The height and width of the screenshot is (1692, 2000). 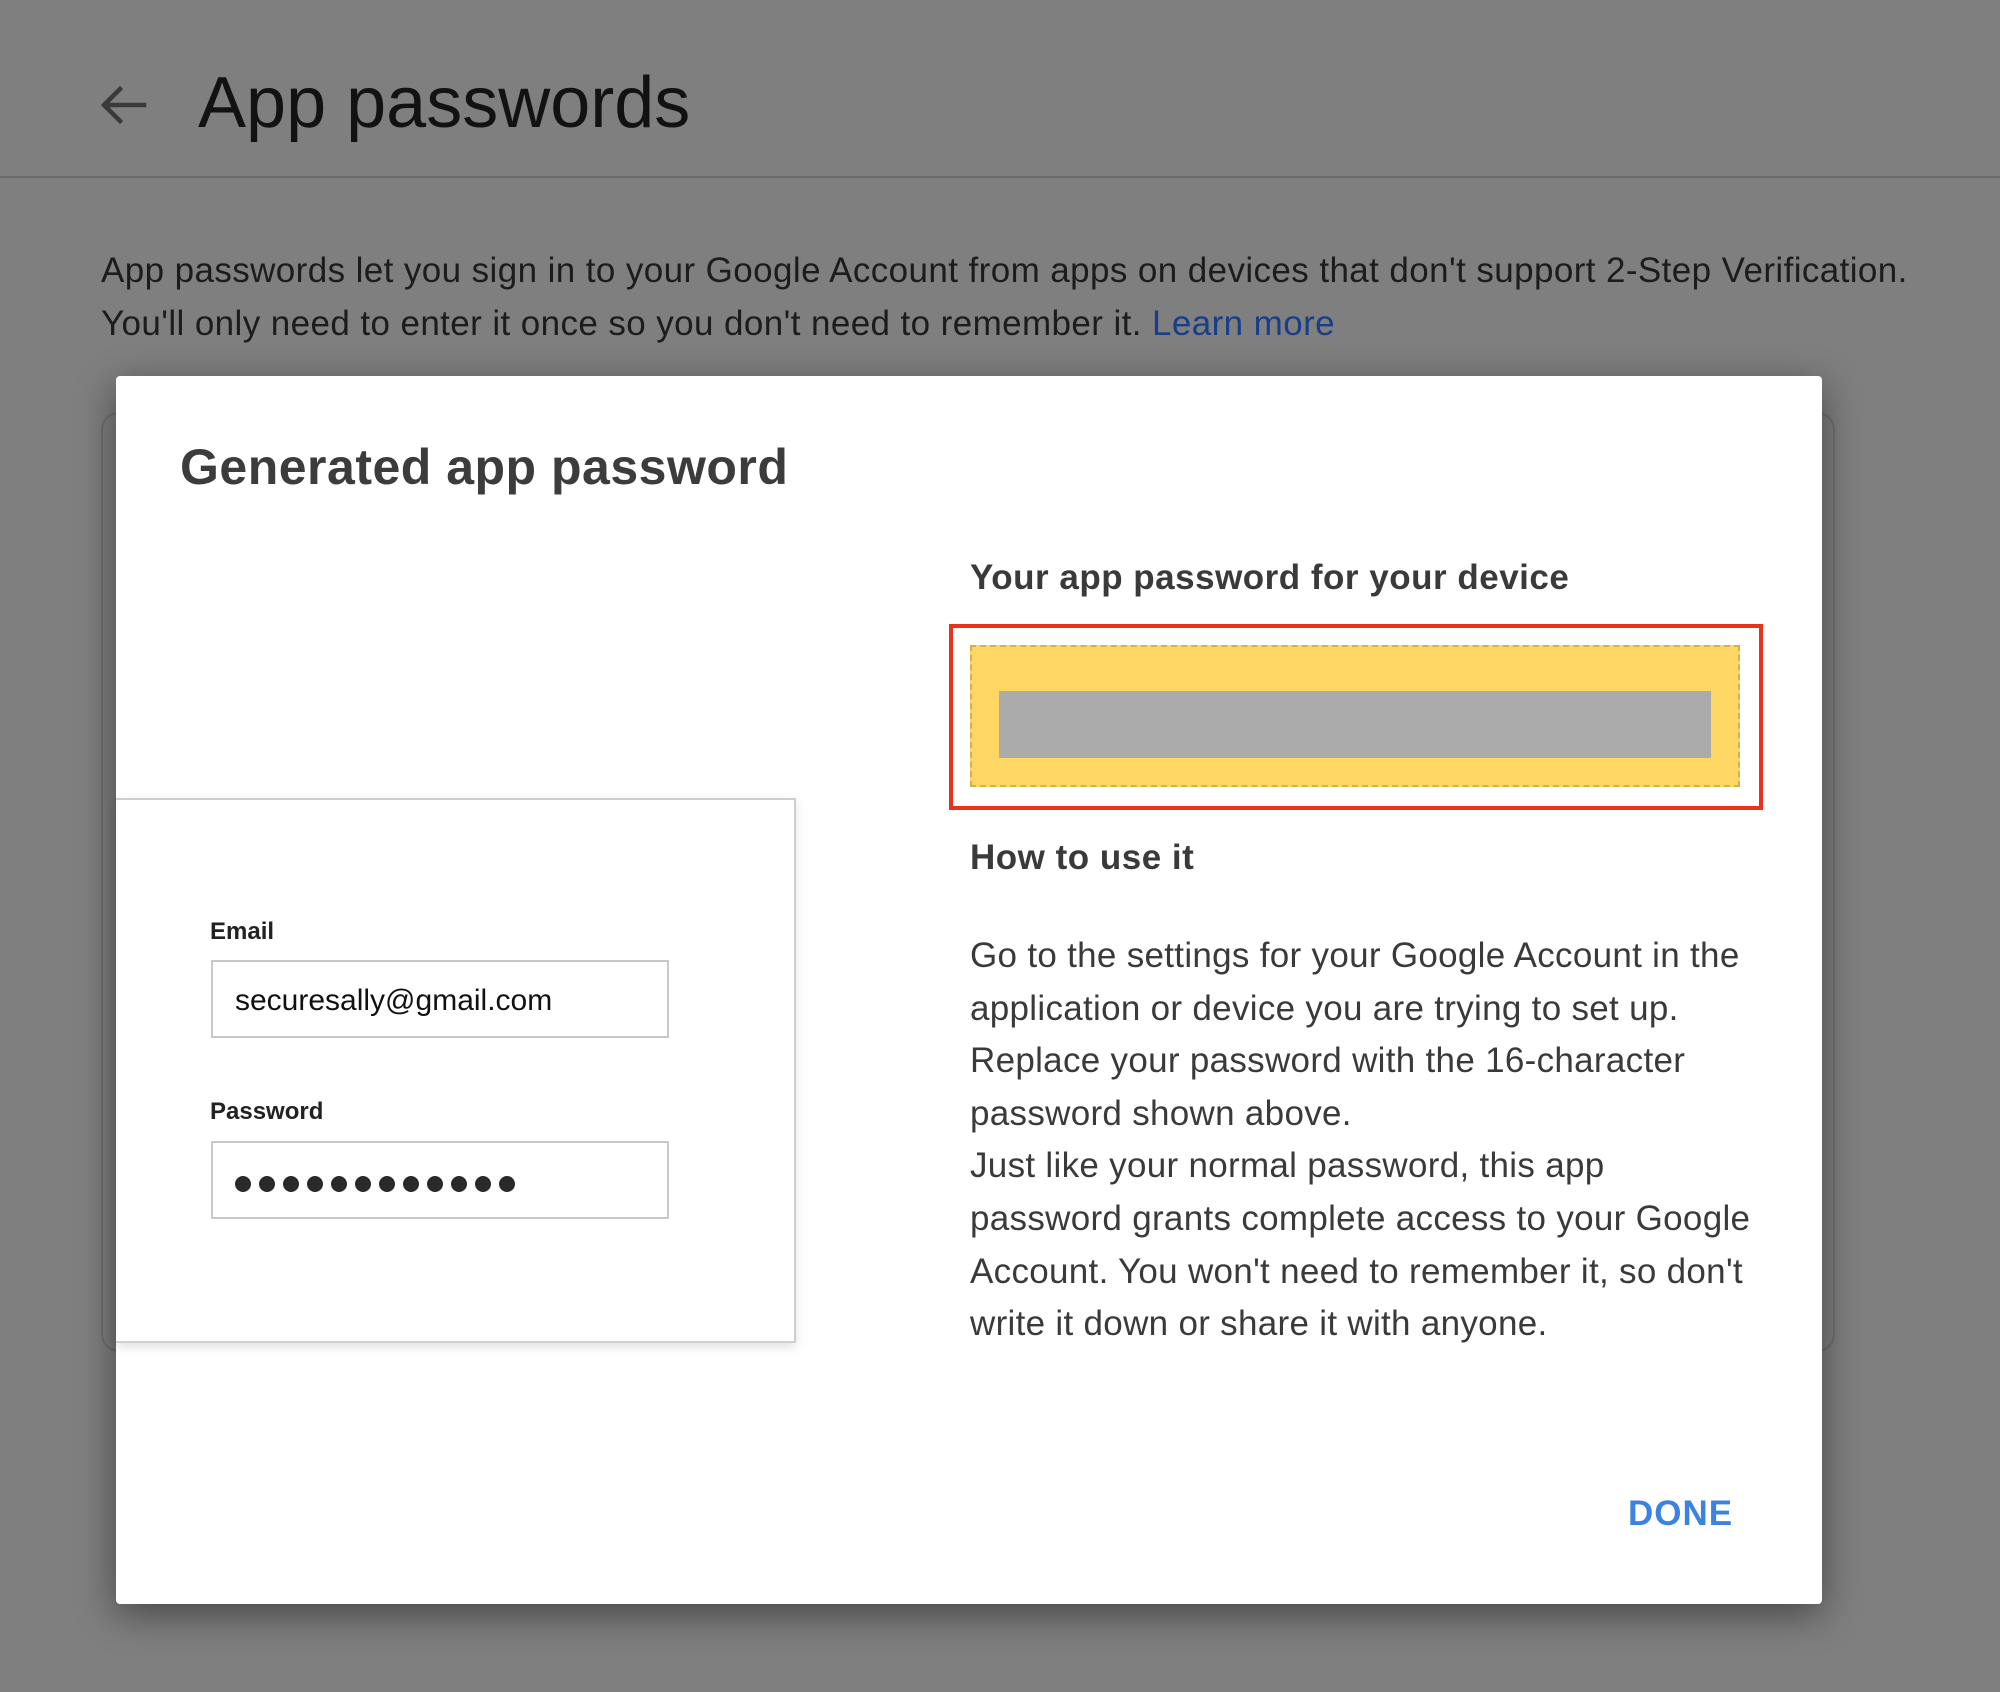 I want to click on password-field, so click(x=440, y=1180).